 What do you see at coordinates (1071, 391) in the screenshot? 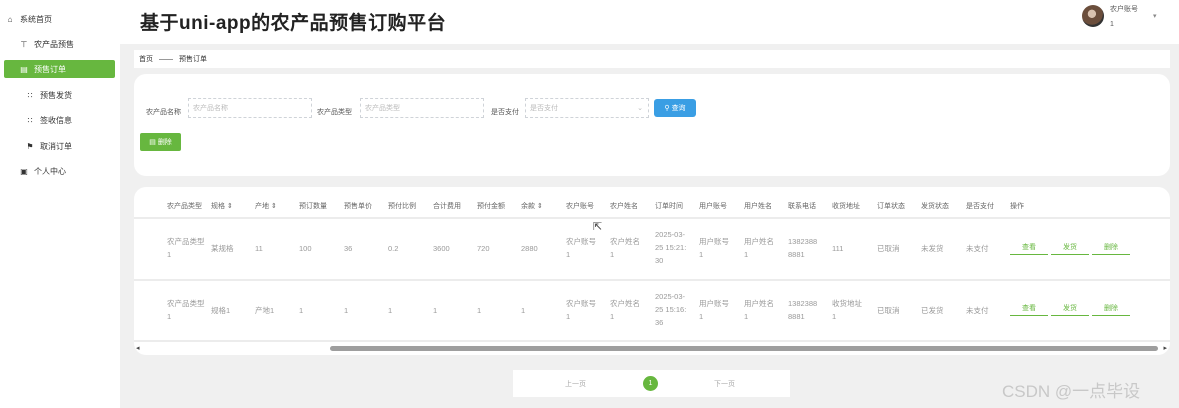
I see `watermark: CSDN @一点毕设` at bounding box center [1071, 391].